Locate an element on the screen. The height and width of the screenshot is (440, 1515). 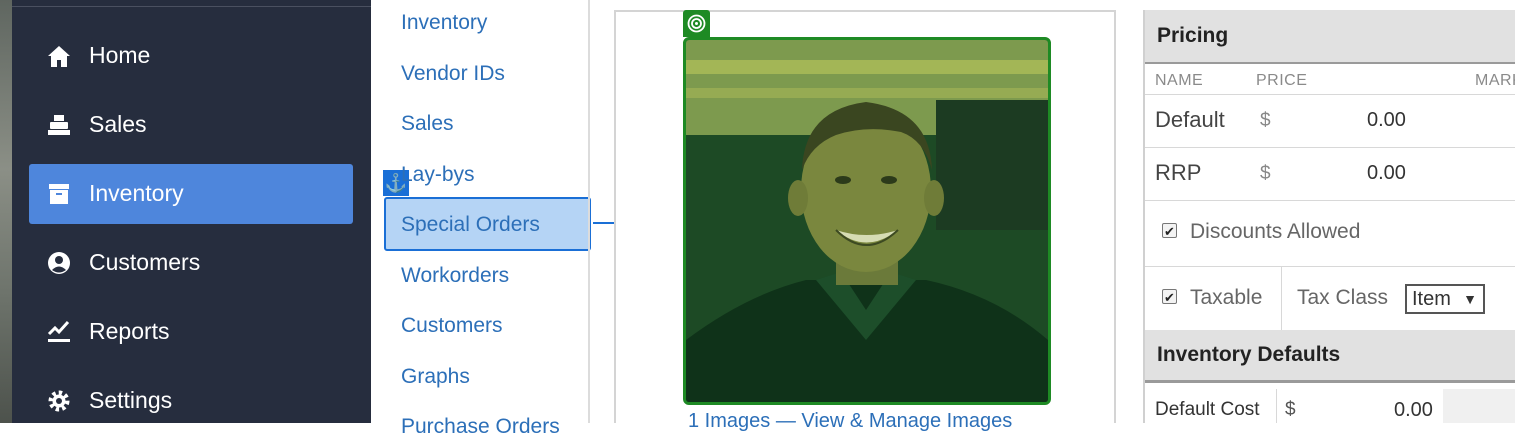
sidebar-item-label: Reports is located at coordinates (129, 331).